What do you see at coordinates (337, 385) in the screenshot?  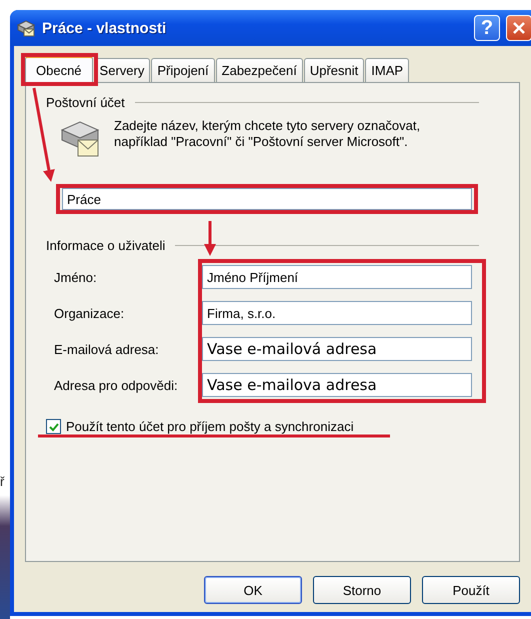 I see `input-field: Vase e-mailova adresa` at bounding box center [337, 385].